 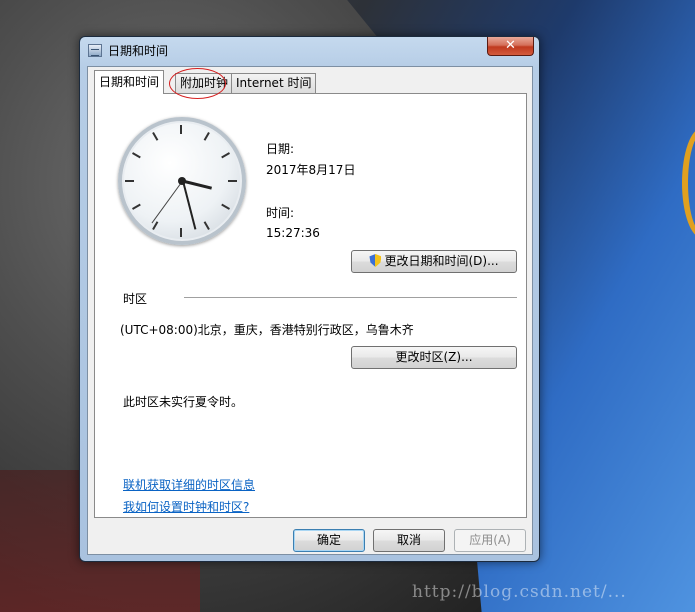 I want to click on analog-clock, so click(x=182, y=181).